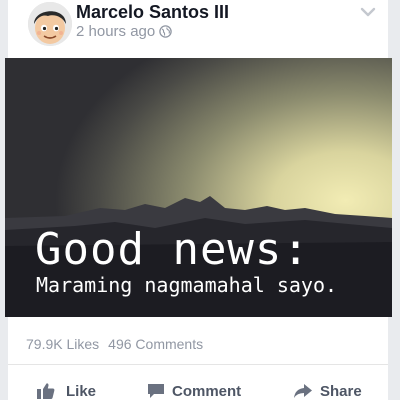 This screenshot has width=400, height=400. Describe the element at coordinates (187, 285) in the screenshot. I see `image-subline: Maraming nagmamahal sayo.` at that location.